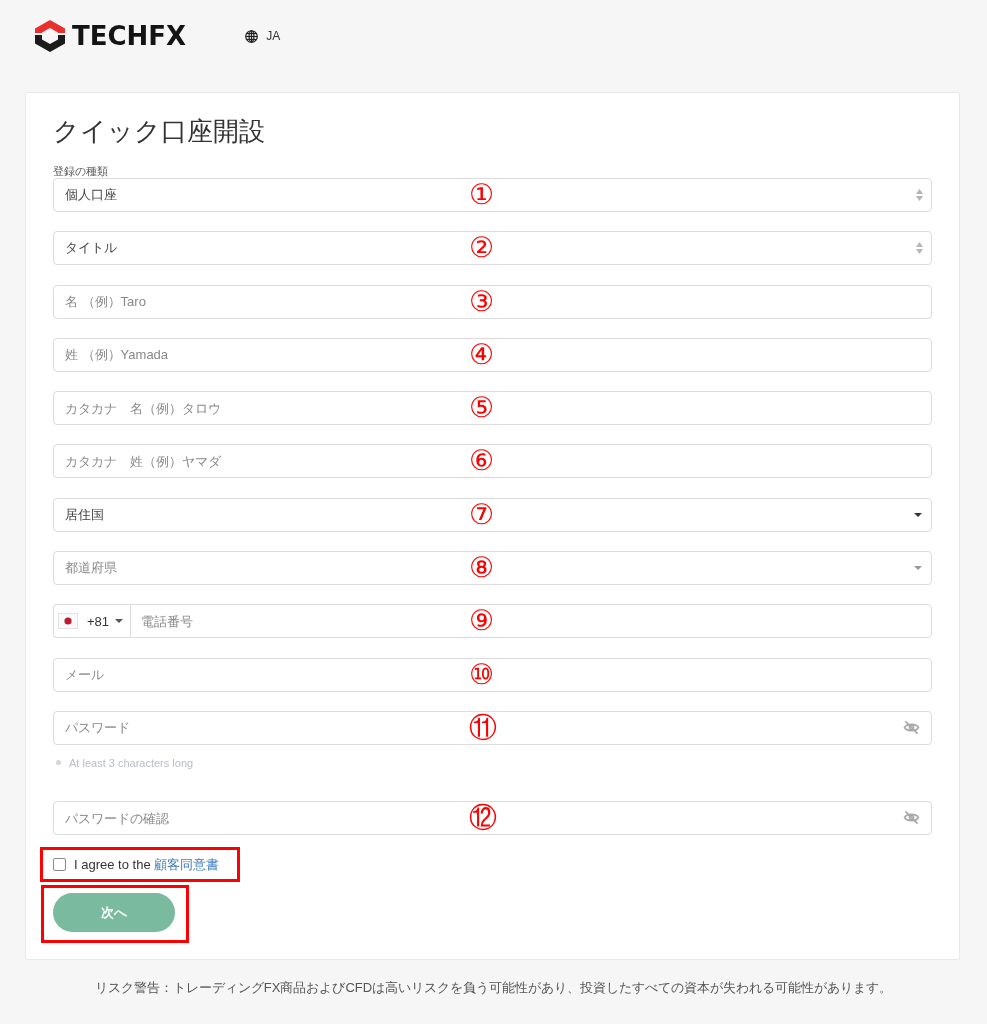  Describe the element at coordinates (91, 621) in the screenshot. I see `country-code-button: +81` at that location.